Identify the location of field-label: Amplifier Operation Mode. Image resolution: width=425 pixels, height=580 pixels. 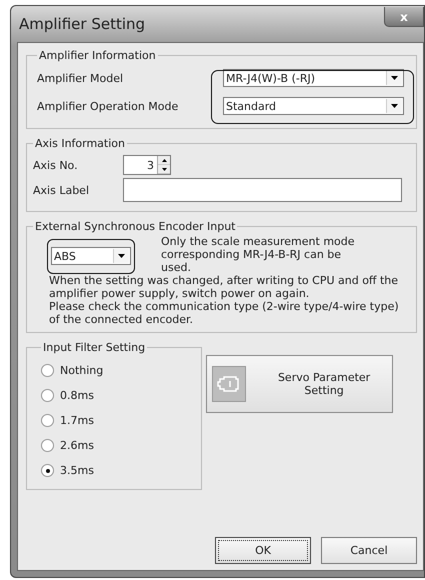
(108, 106).